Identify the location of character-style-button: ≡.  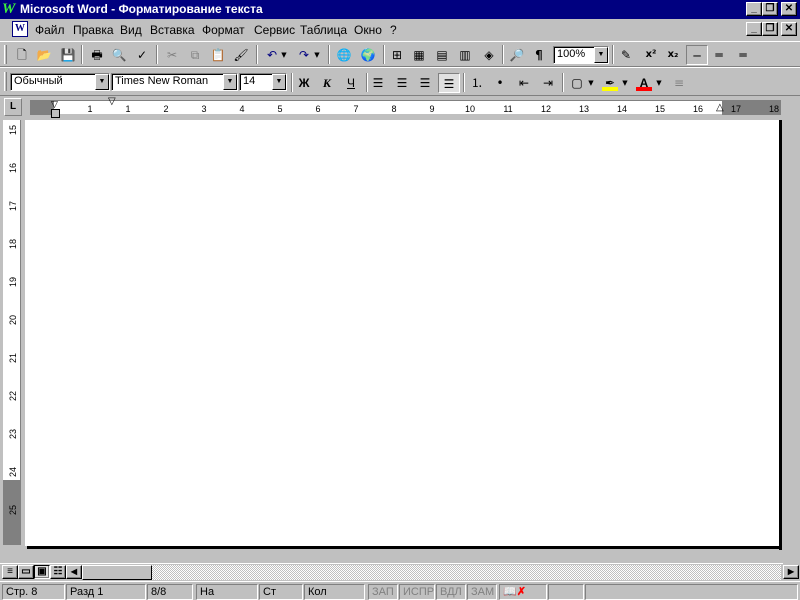
(679, 83).